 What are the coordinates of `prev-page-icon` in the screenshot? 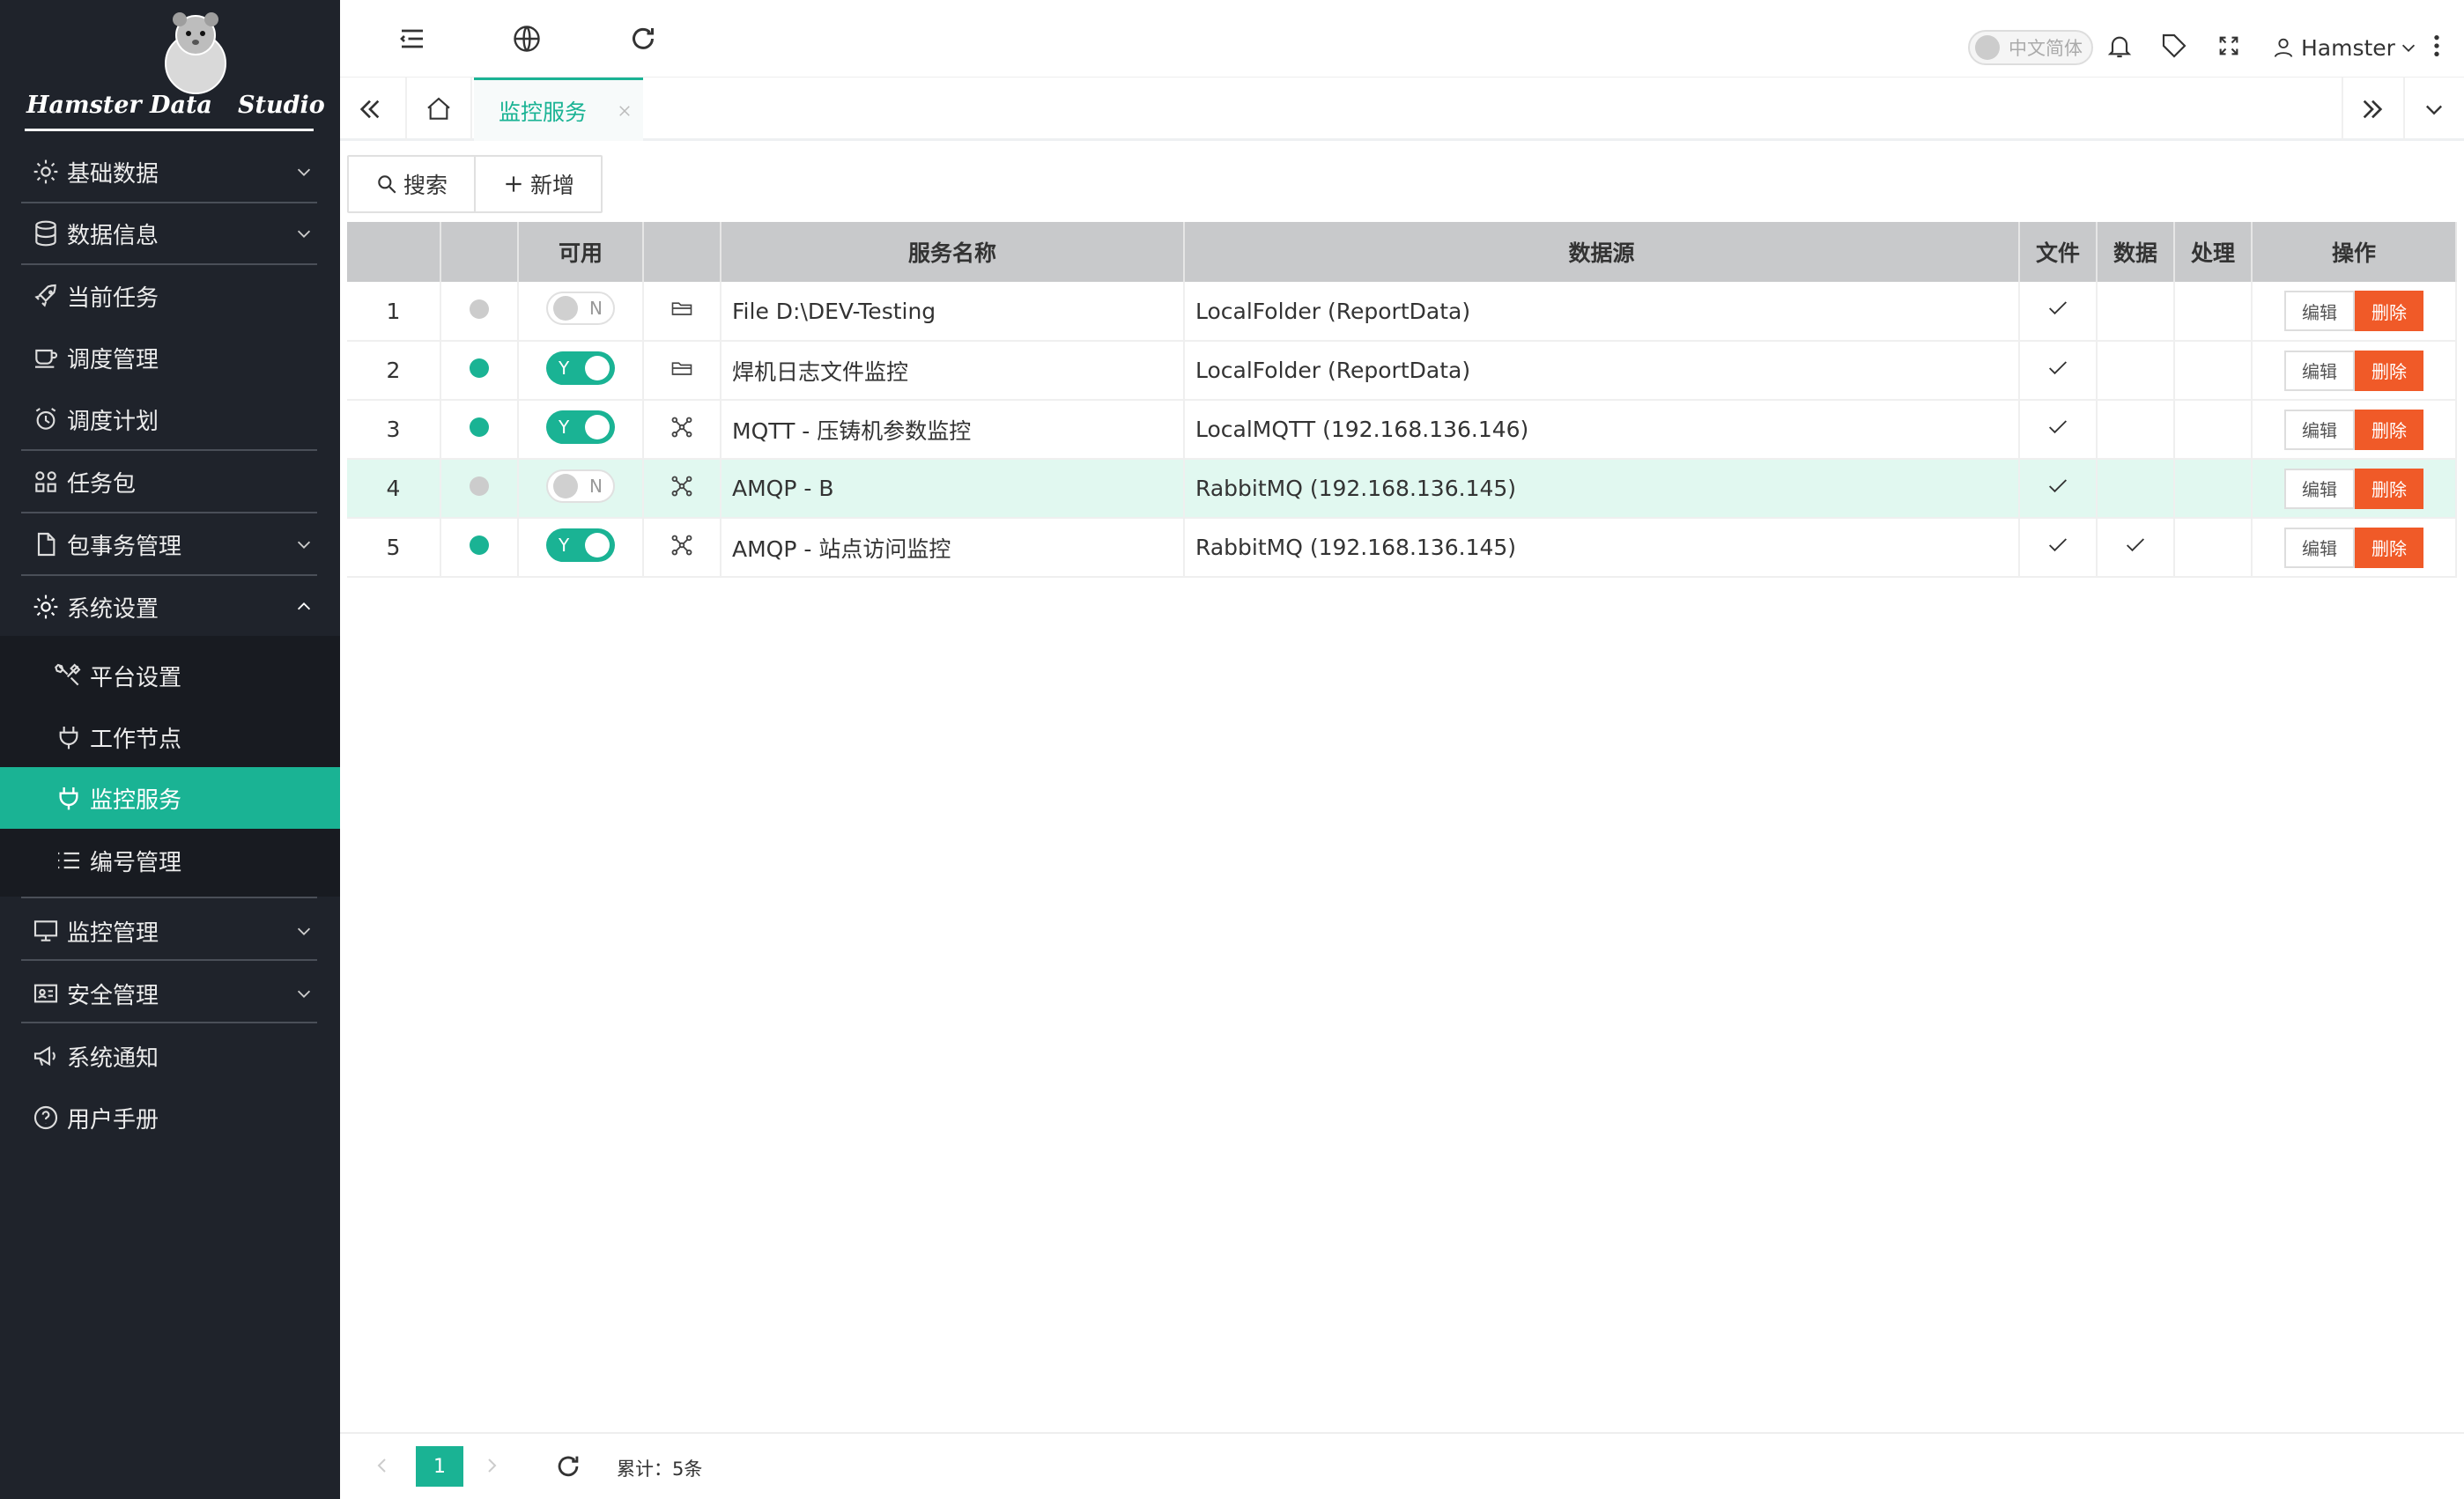 It's located at (383, 1466).